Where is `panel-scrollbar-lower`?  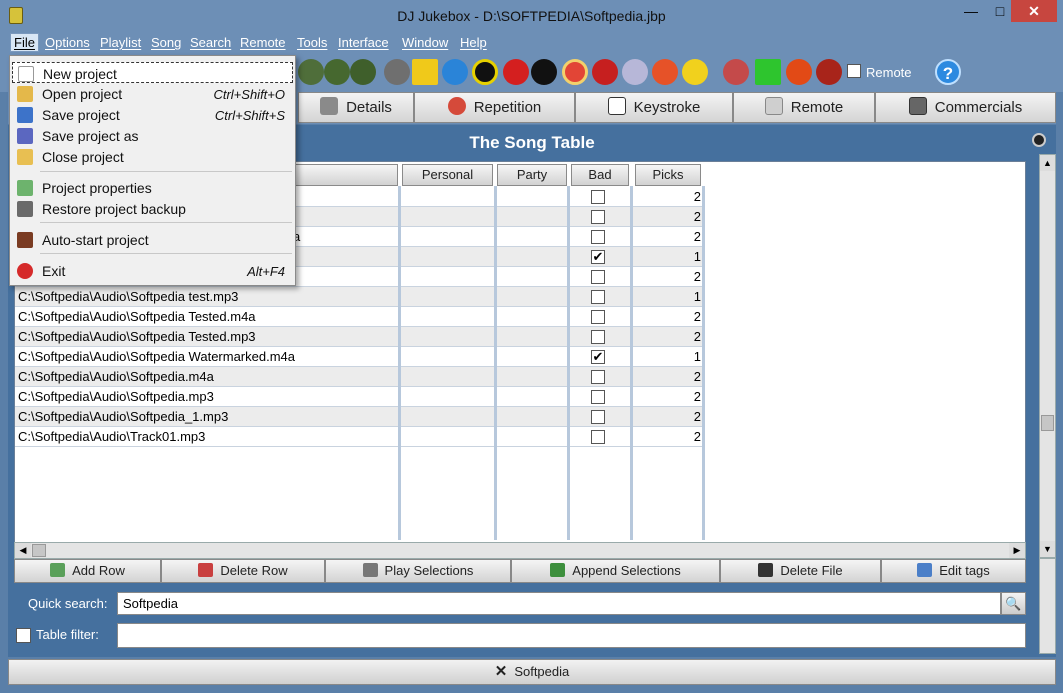
panel-scrollbar-lower is located at coordinates (1047, 606).